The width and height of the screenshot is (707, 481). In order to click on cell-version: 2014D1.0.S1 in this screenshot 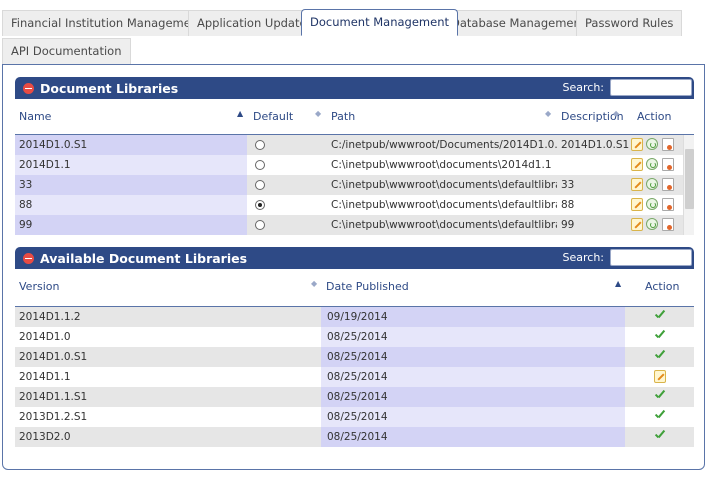, I will do `click(53, 357)`.